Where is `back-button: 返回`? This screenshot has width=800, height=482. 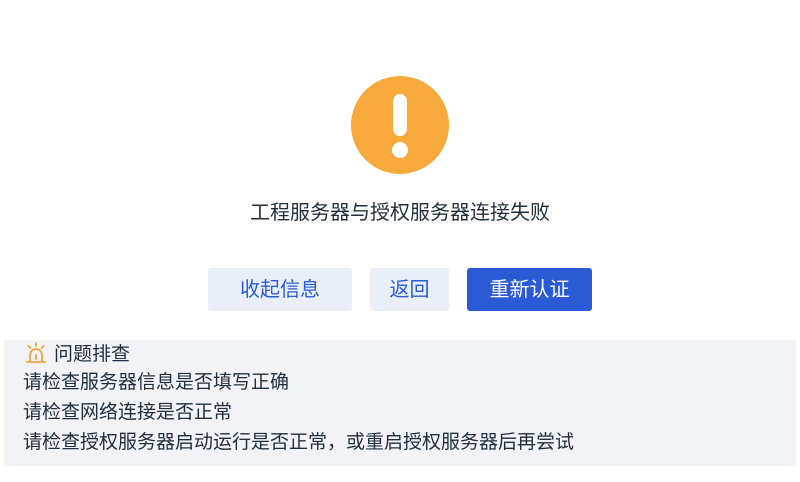 back-button: 返回 is located at coordinates (409, 289).